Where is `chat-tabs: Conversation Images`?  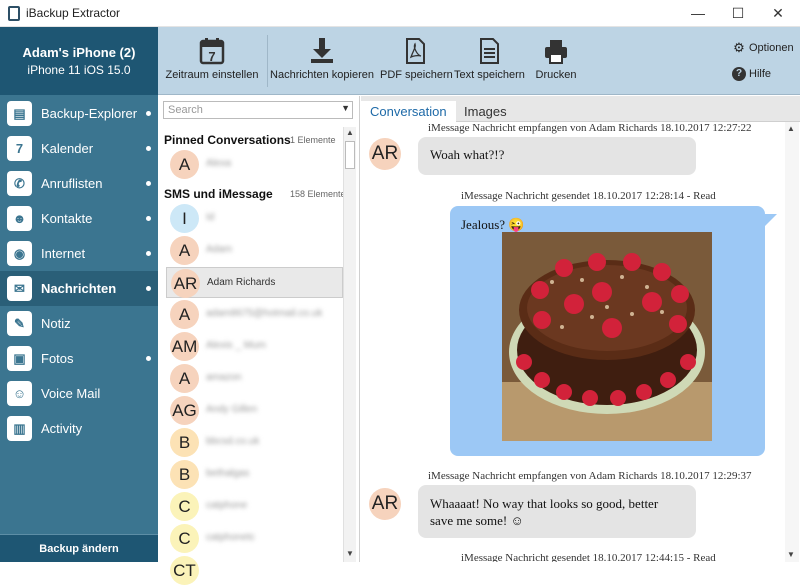 chat-tabs: Conversation Images is located at coordinates (580, 109).